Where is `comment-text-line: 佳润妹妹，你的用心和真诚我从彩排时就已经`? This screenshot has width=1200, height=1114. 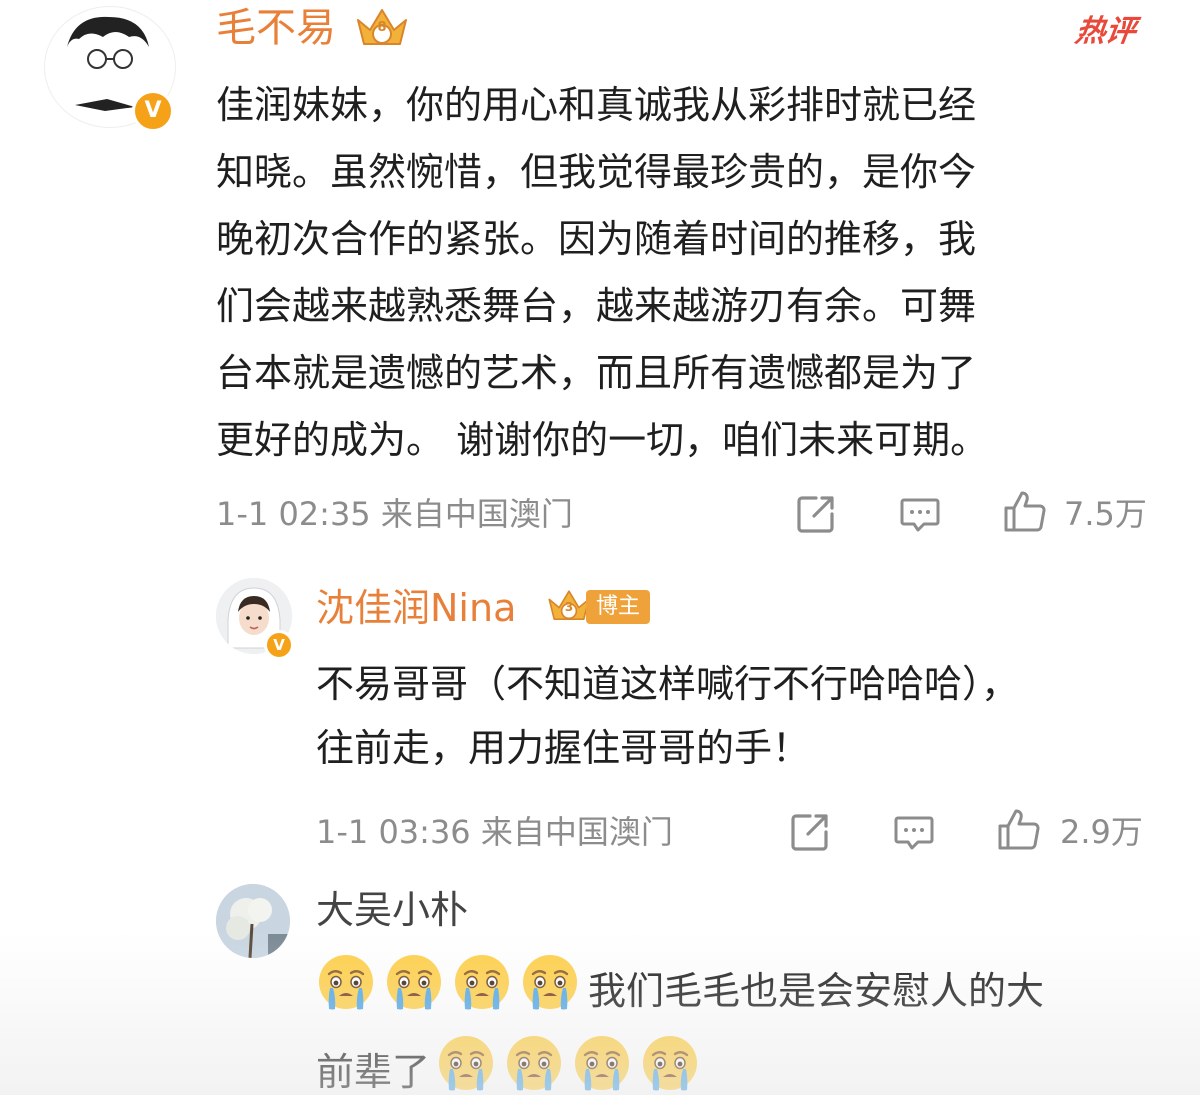 comment-text-line: 佳润妹妹，你的用心和真诚我从彩排时就已经 is located at coordinates (596, 105).